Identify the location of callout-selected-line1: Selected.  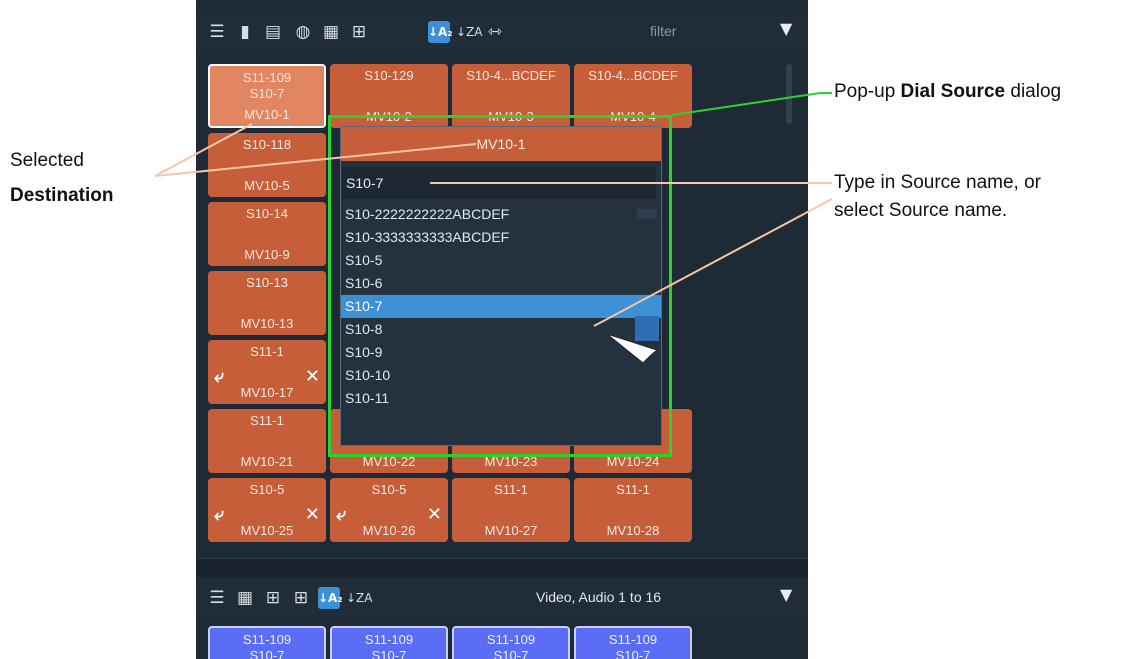
(47, 160).